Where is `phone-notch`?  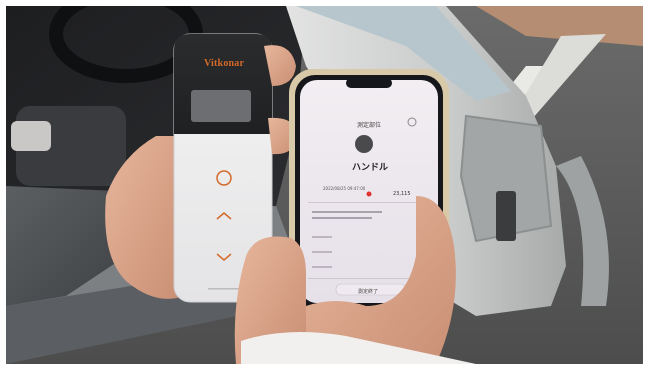
phone-notch is located at coordinates (369, 83).